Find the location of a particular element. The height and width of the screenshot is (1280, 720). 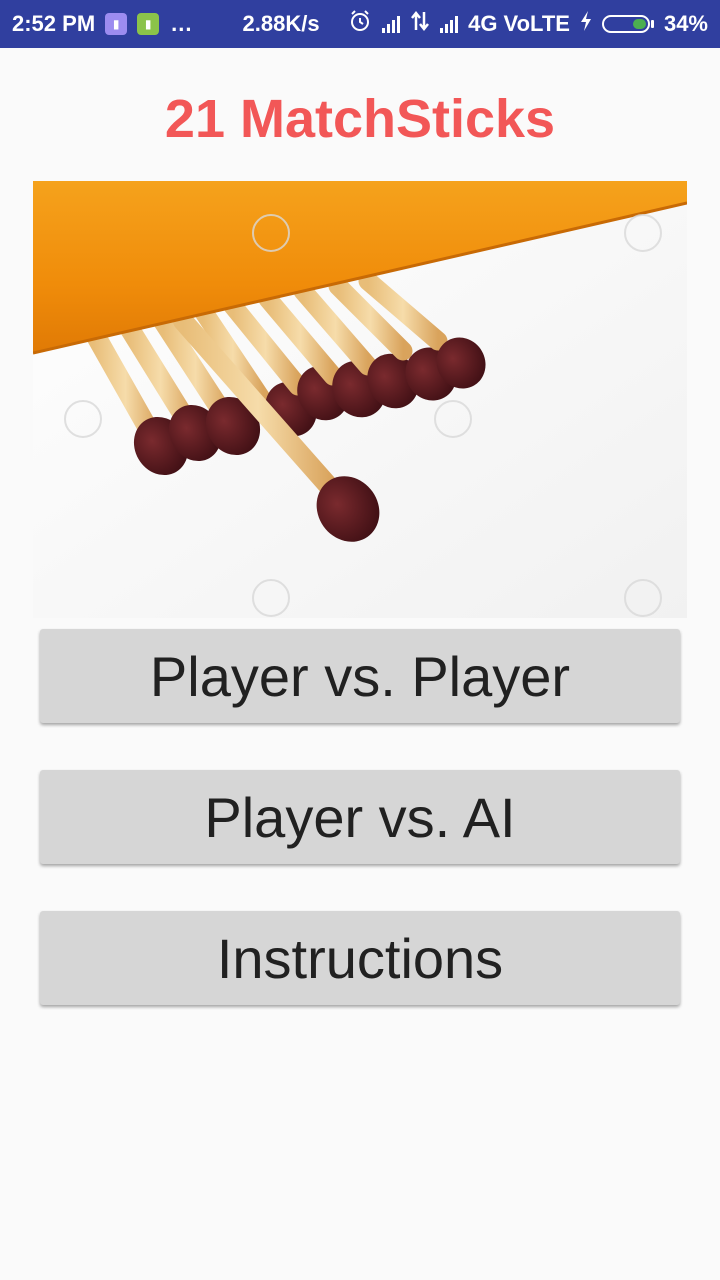

alarm-icon is located at coordinates (360, 24).